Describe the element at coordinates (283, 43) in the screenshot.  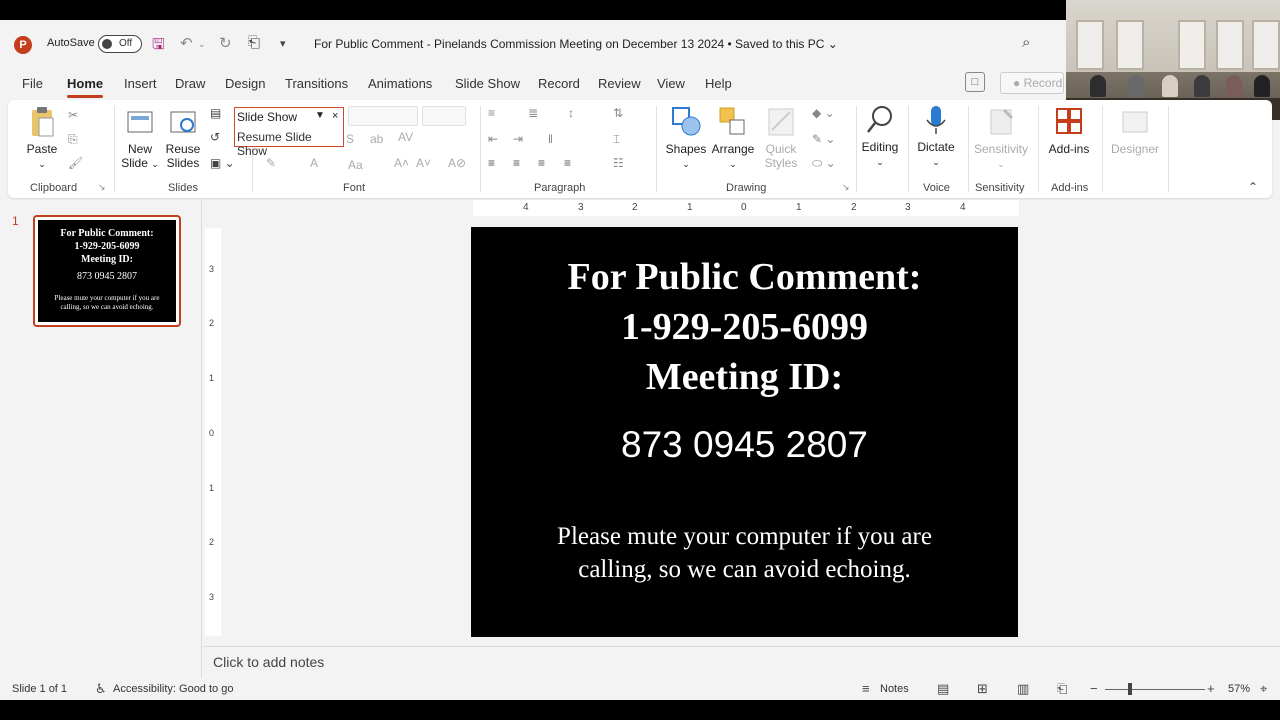
I see `customize-icon: ▾` at that location.